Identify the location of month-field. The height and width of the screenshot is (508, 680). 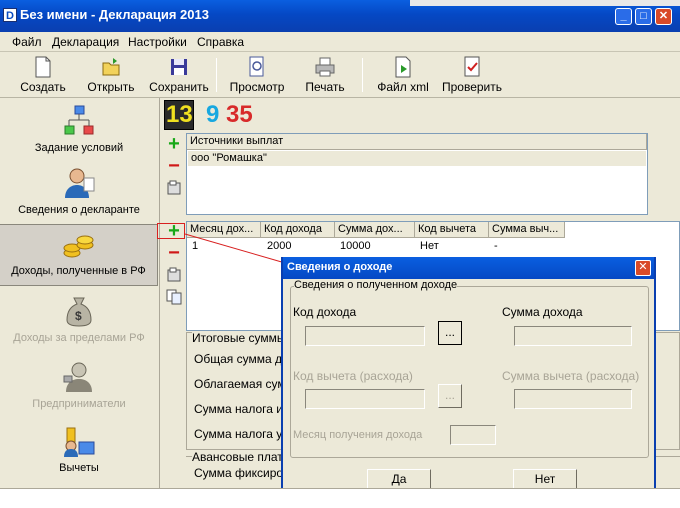
(473, 435).